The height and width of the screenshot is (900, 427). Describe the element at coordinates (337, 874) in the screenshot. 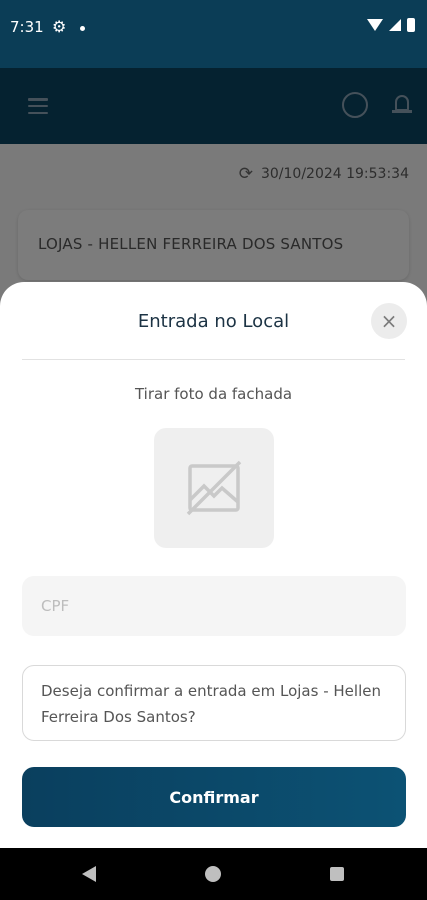

I see `recent-apps-icon` at that location.